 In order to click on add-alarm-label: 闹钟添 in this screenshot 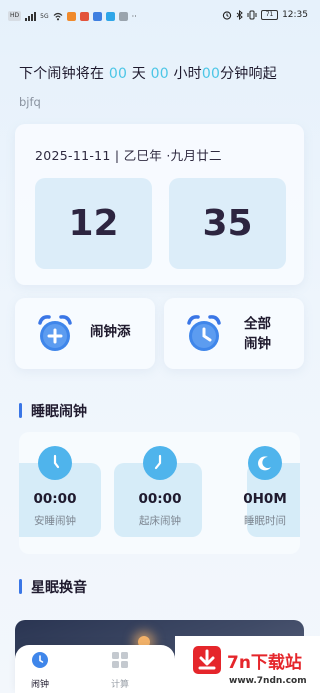, I will do `click(110, 332)`.